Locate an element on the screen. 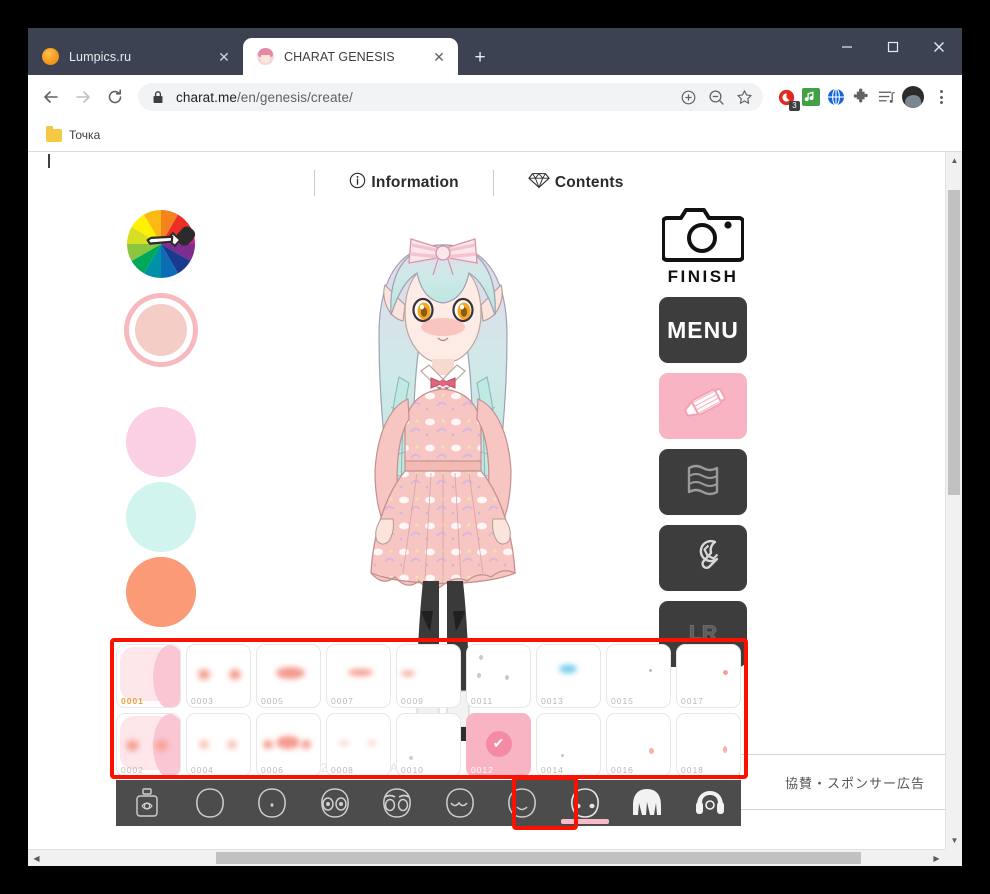 The height and width of the screenshot is (894, 990). category-accessories is located at coordinates (710, 803).